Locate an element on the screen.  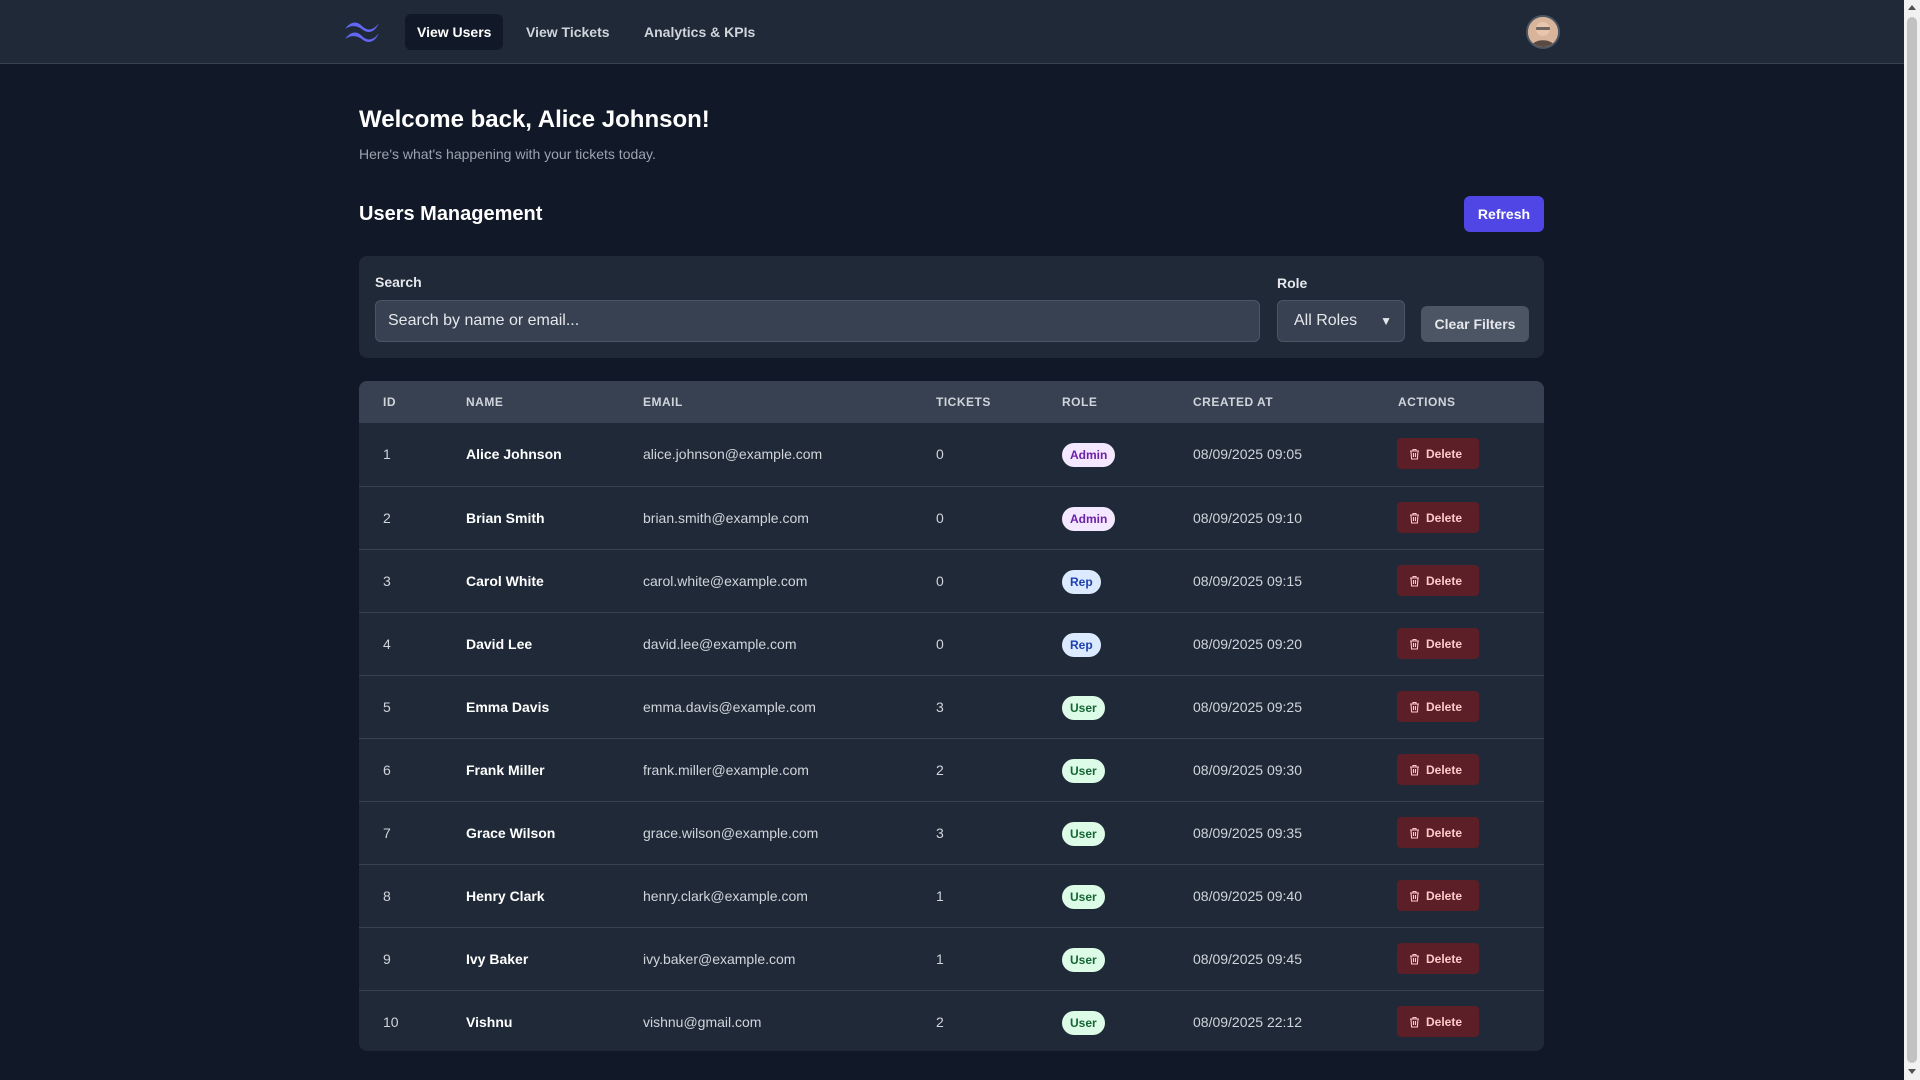
cell-name: Vishnu is located at coordinates (489, 1022).